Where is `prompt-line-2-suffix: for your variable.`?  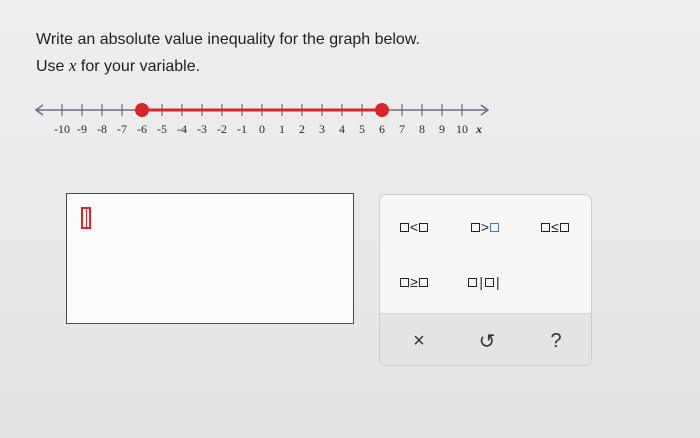 prompt-line-2-suffix: for your variable. is located at coordinates (138, 66).